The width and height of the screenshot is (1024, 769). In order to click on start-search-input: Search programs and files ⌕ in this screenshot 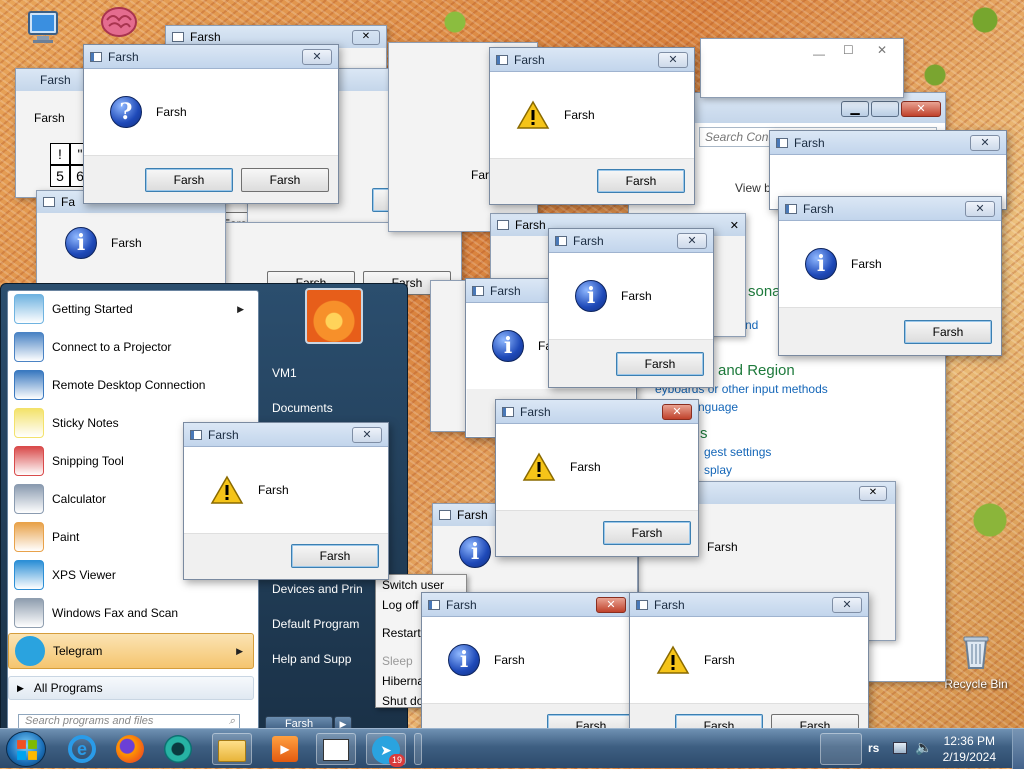, I will do `click(129, 721)`.